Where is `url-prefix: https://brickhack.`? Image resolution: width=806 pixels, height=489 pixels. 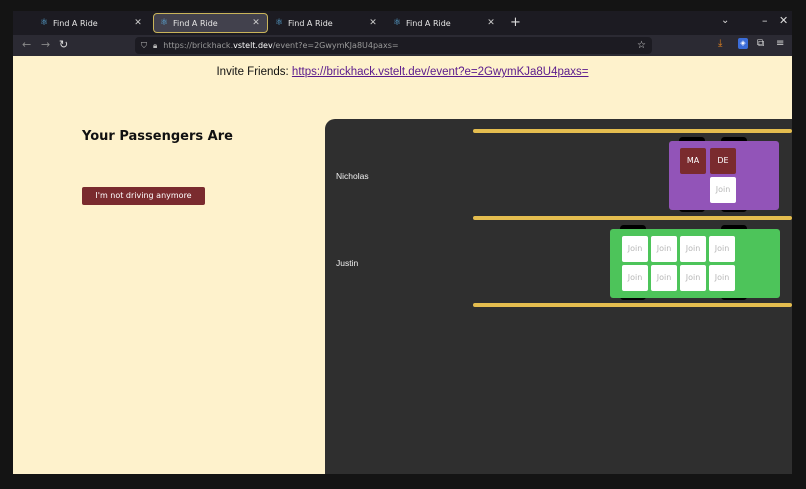
url-prefix: https://brickhack. is located at coordinates (198, 45).